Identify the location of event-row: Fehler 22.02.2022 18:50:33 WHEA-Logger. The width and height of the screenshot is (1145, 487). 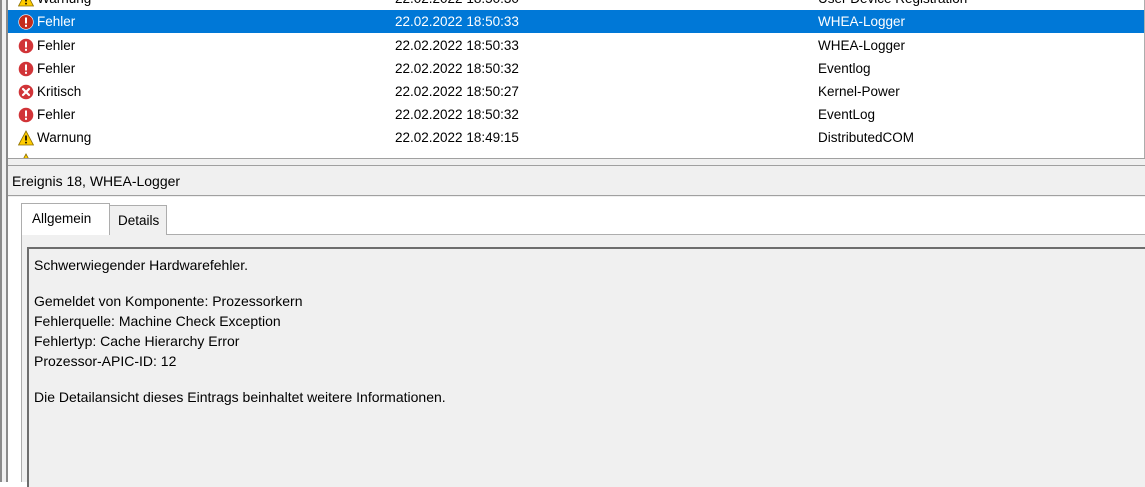
(576, 45).